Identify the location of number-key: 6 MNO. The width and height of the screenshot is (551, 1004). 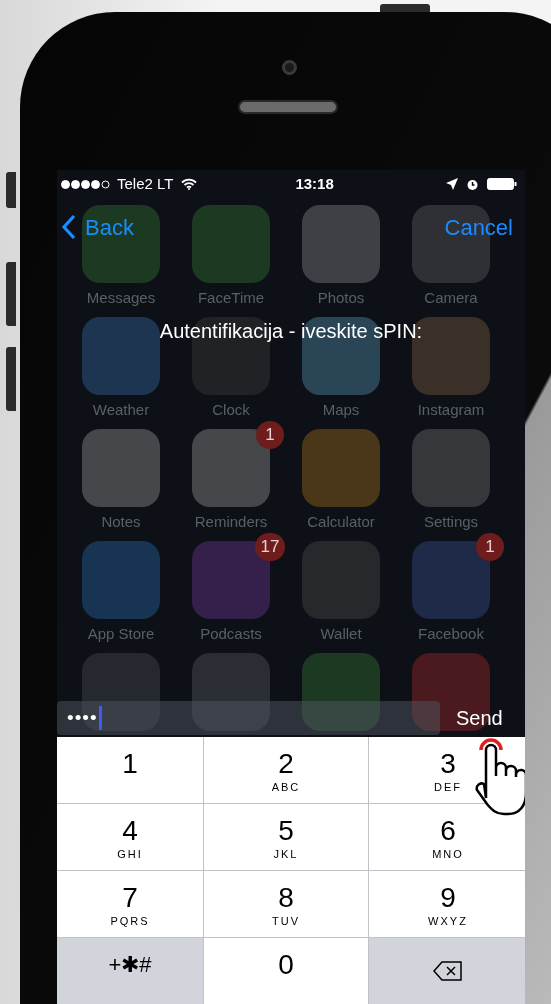
(447, 837).